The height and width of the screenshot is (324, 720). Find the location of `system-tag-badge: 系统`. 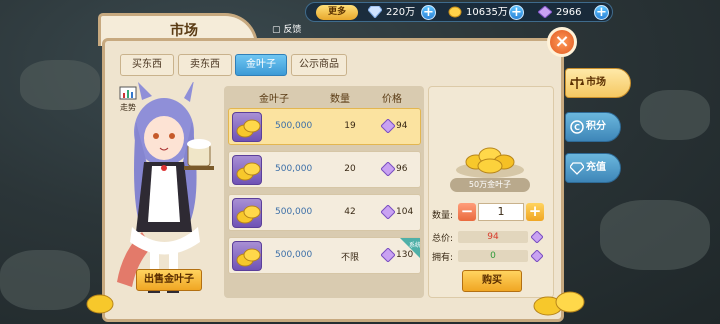

system-tag-badge: 系统 is located at coordinates (410, 248).